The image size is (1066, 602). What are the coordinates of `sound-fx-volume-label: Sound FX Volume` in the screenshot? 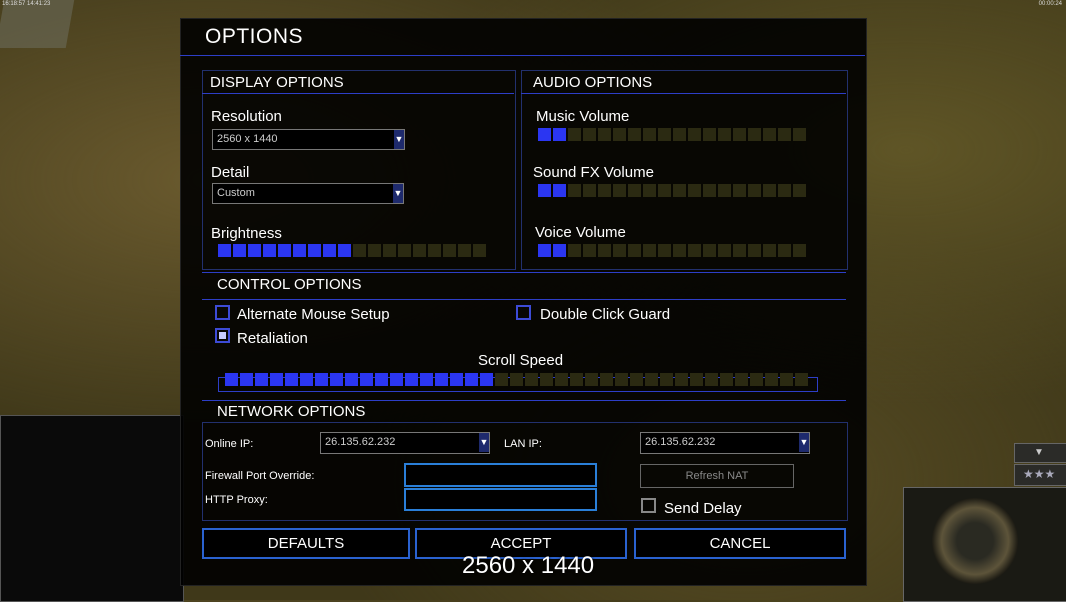 It's located at (593, 172).